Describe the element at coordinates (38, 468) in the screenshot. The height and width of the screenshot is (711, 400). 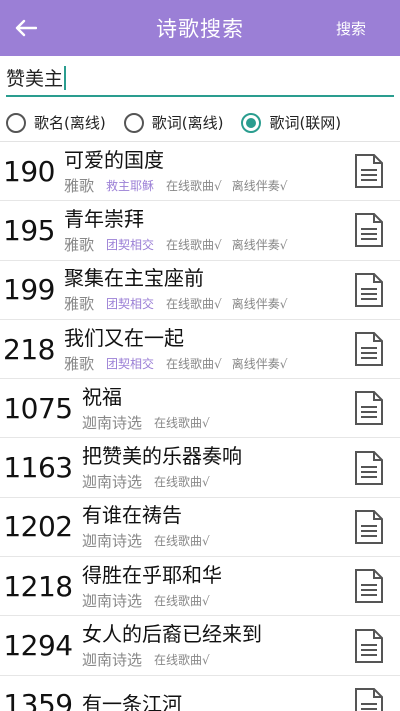
I see `song-number: 1163` at that location.